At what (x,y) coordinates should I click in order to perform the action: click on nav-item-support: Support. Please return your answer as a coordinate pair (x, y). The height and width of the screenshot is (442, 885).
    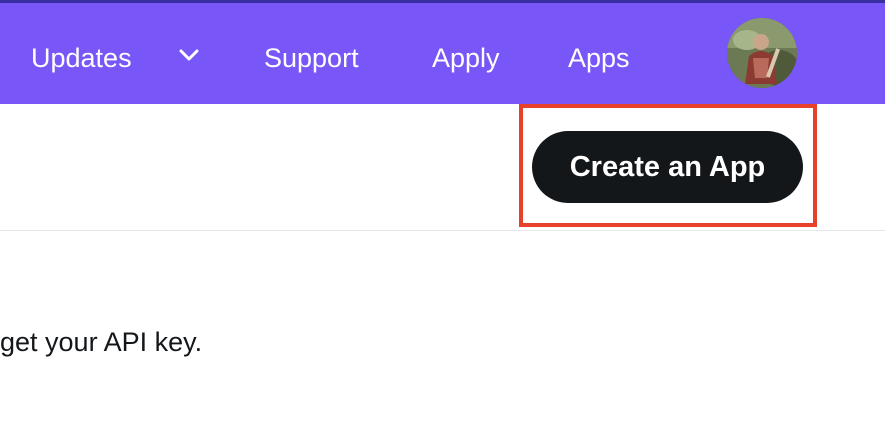
    Looking at the image, I should click on (311, 58).